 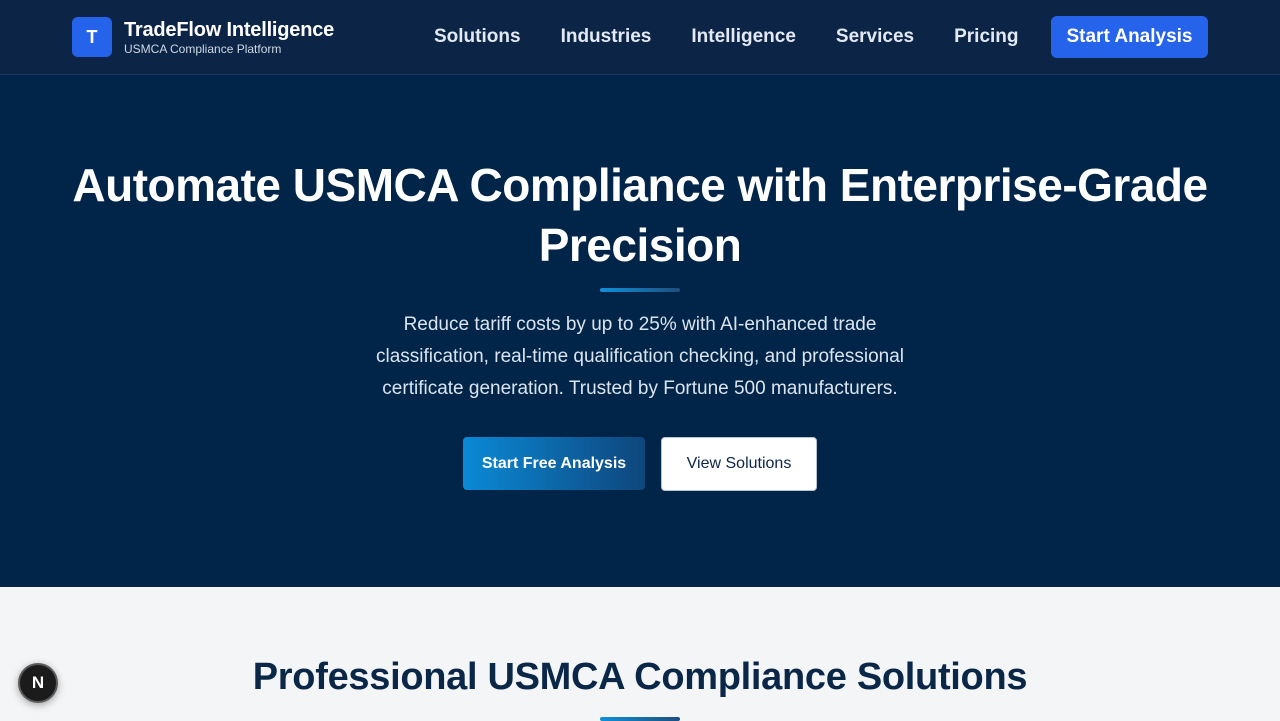 What do you see at coordinates (640, 719) in the screenshot?
I see `solutions-section-divider` at bounding box center [640, 719].